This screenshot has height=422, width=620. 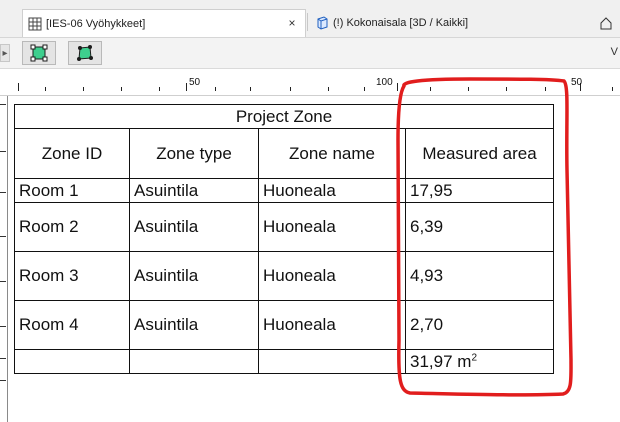 I want to click on zone-id-cell: Room 3, so click(x=72, y=276).